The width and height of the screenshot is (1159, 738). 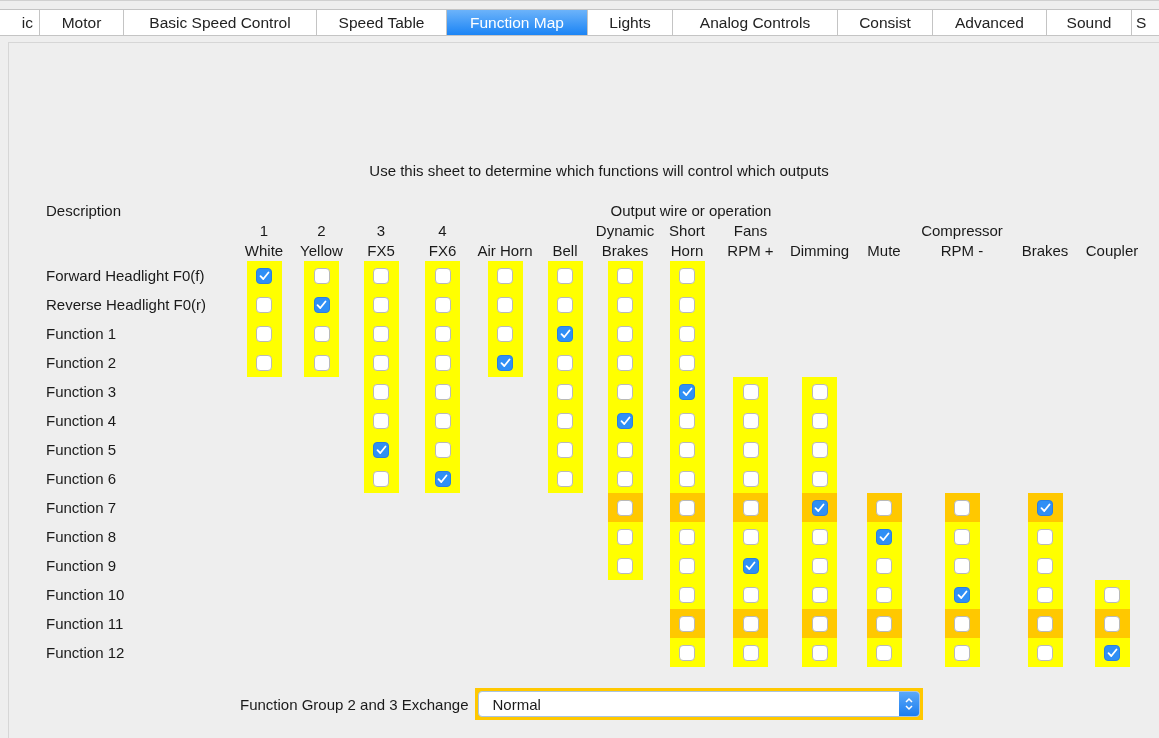 I want to click on tab: Basic Speed Control, so click(x=220, y=22).